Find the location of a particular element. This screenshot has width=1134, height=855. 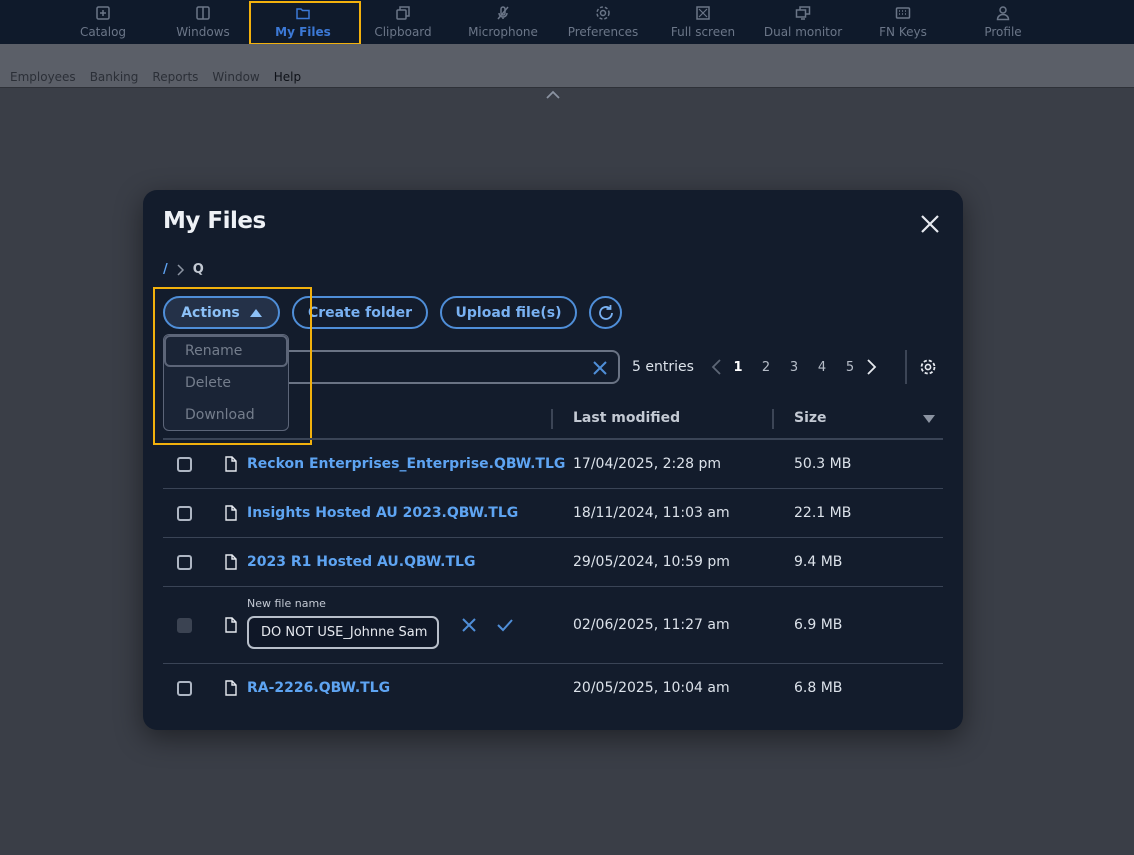

toolbar-catalog: Catalog is located at coordinates (103, 22).